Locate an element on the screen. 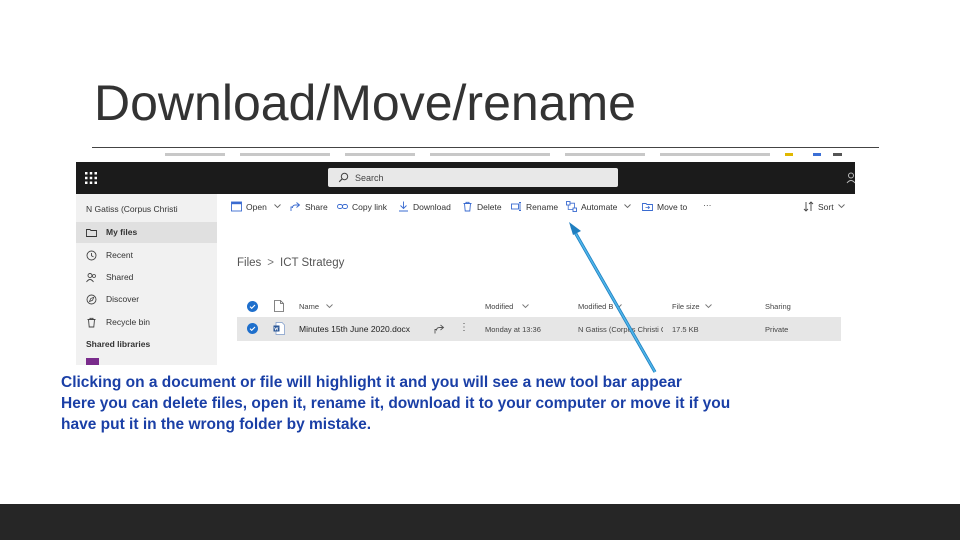  sidebar-item-shared: Shared is located at coordinates (146, 277).